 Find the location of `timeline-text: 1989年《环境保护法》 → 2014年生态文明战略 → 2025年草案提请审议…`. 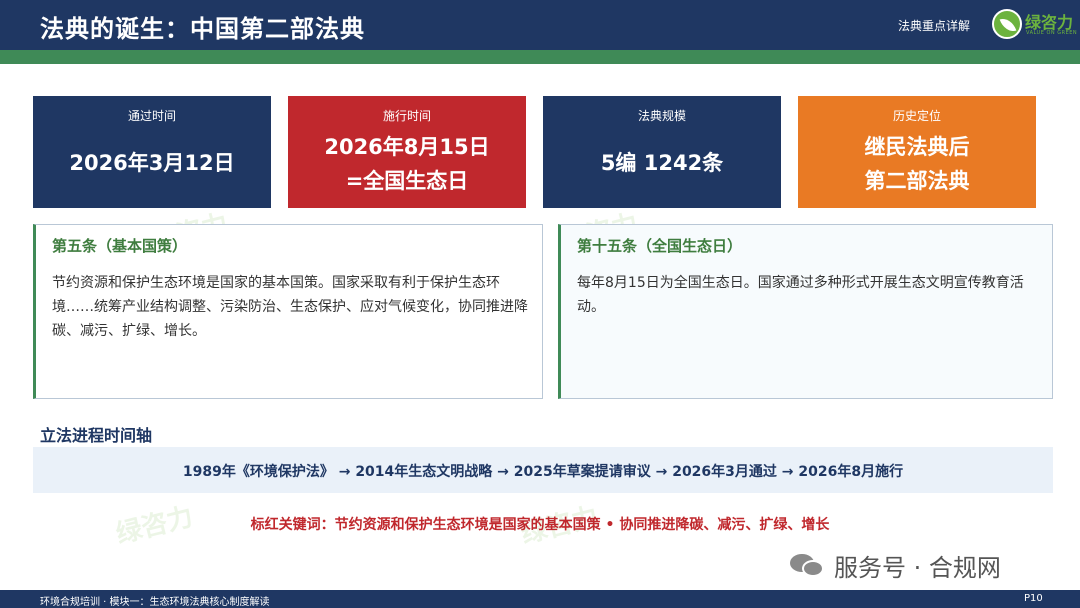

timeline-text: 1989年《环境保护法》 → 2014年生态文明战略 → 2025年草案提请审议… is located at coordinates (543, 472).